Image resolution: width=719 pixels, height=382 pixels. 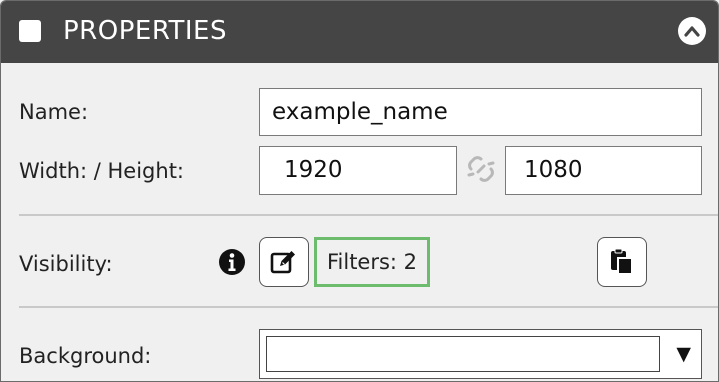 I want to click on height-input: 1080, so click(x=603, y=170).